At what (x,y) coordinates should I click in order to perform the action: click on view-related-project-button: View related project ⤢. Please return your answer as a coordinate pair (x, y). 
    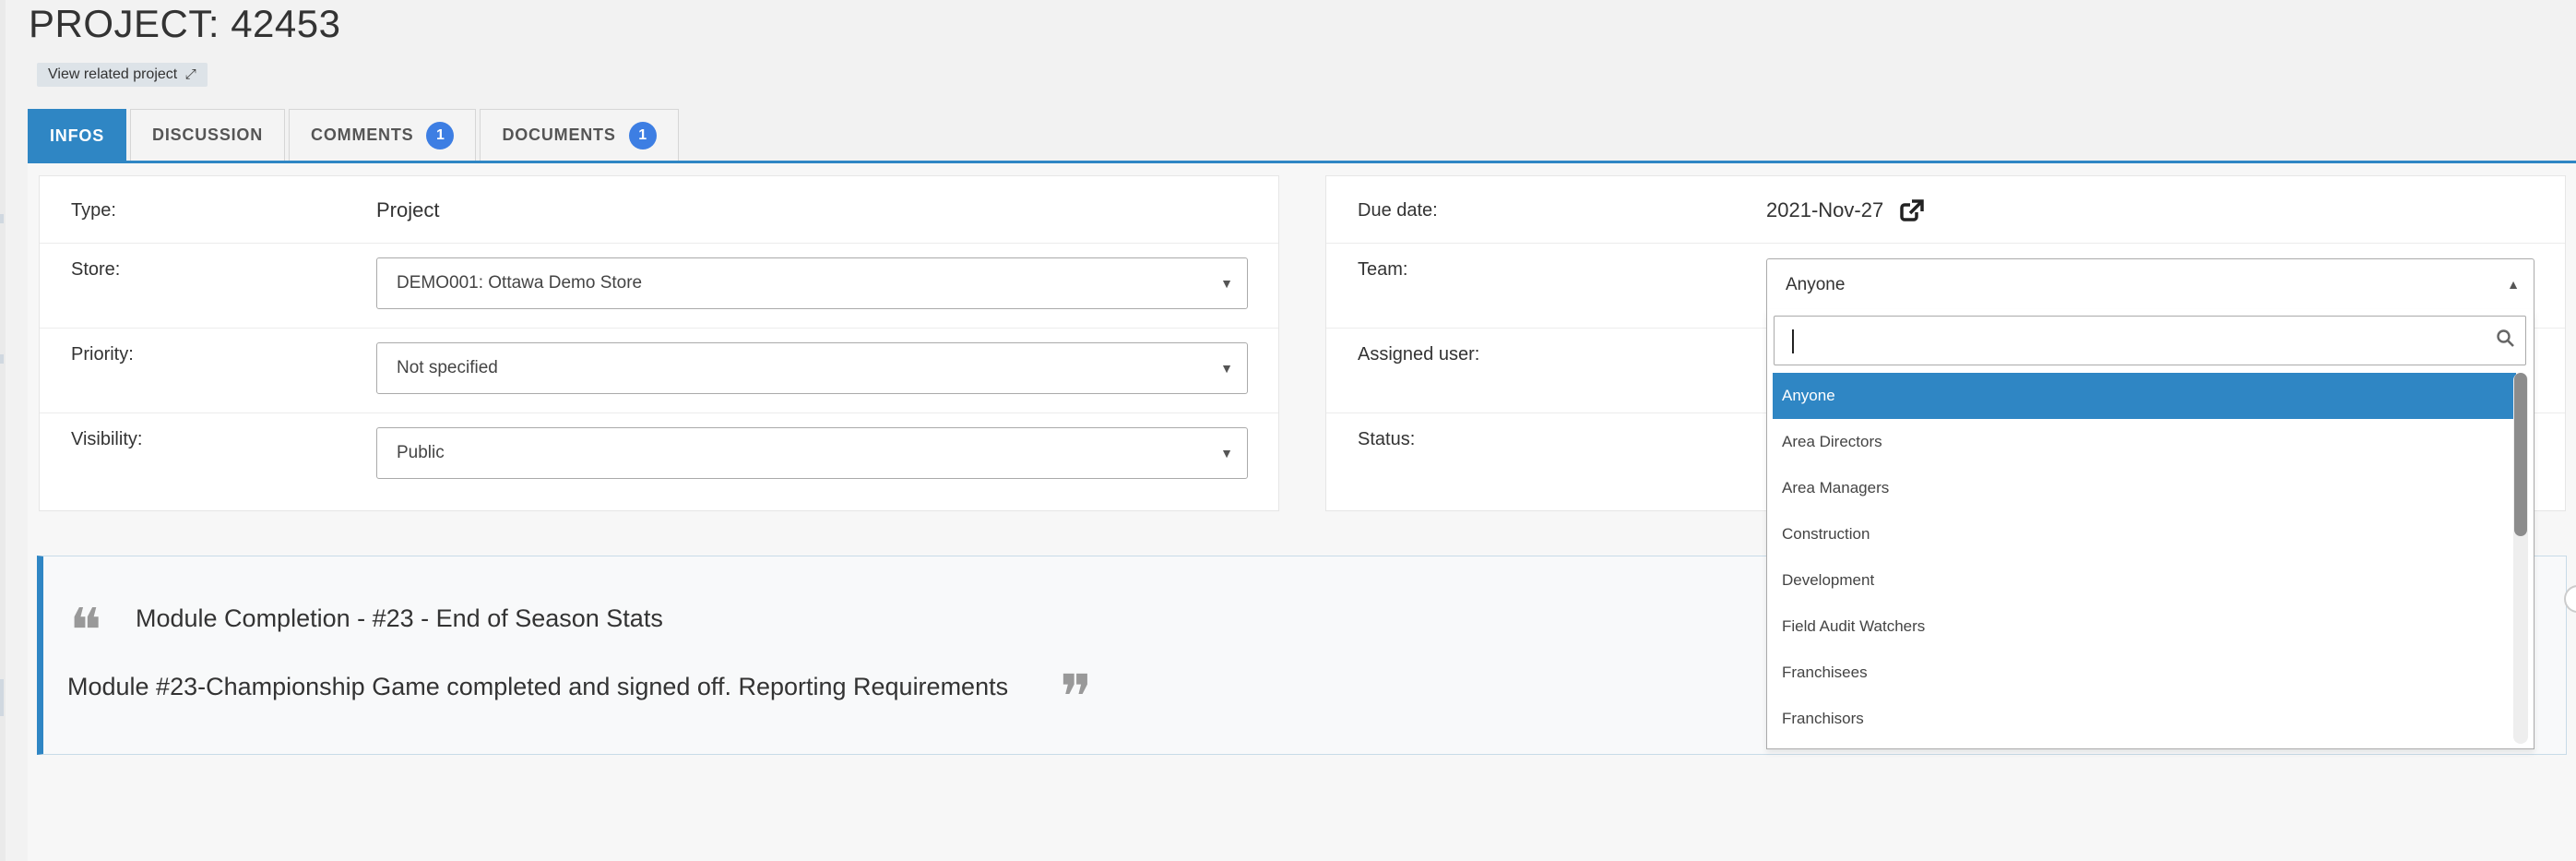
    Looking at the image, I should click on (122, 75).